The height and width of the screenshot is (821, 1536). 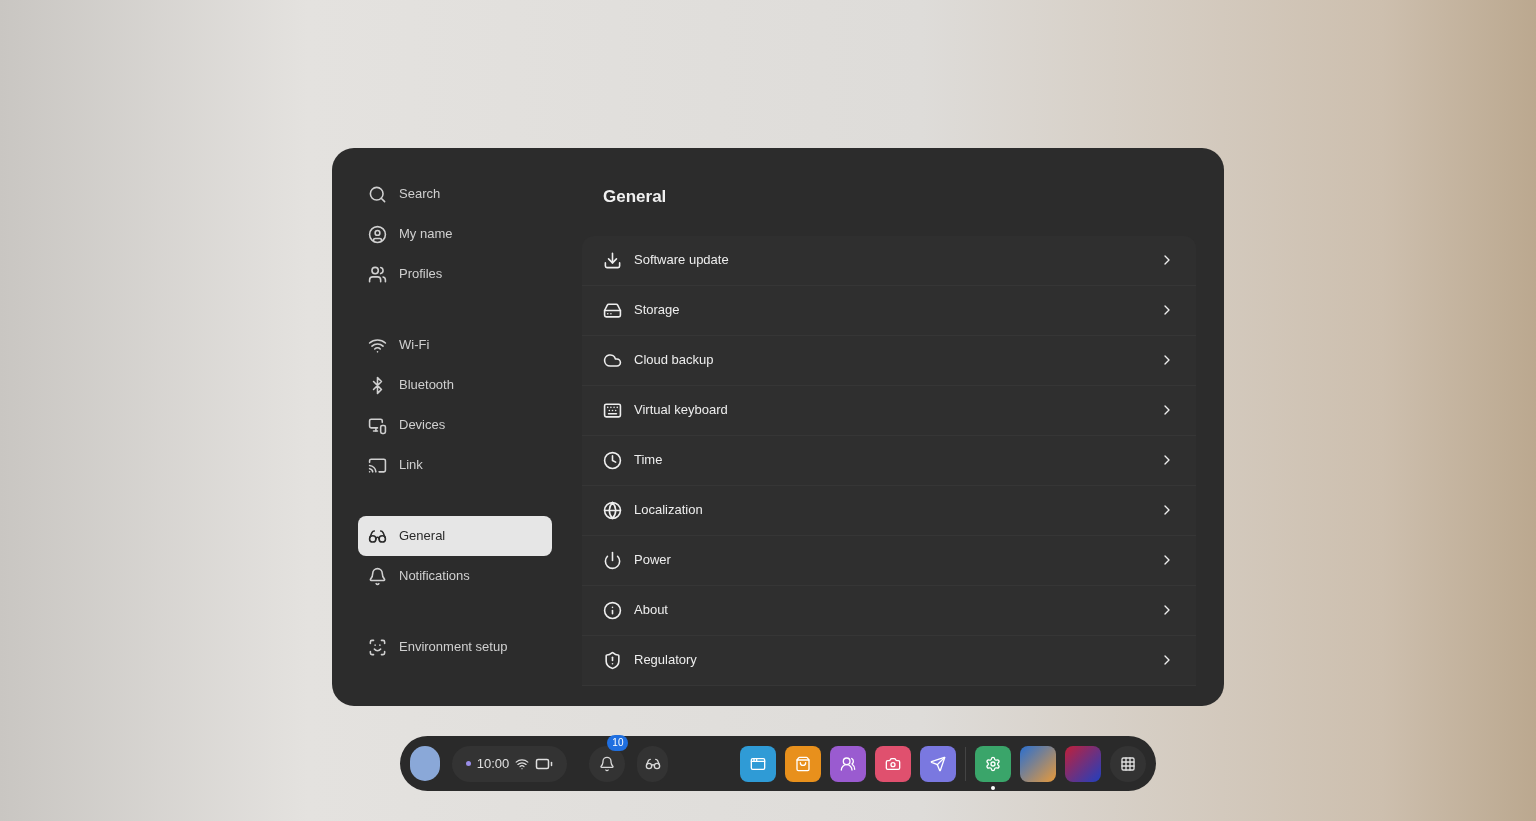 What do you see at coordinates (652, 763) in the screenshot?
I see `headset-button` at bounding box center [652, 763].